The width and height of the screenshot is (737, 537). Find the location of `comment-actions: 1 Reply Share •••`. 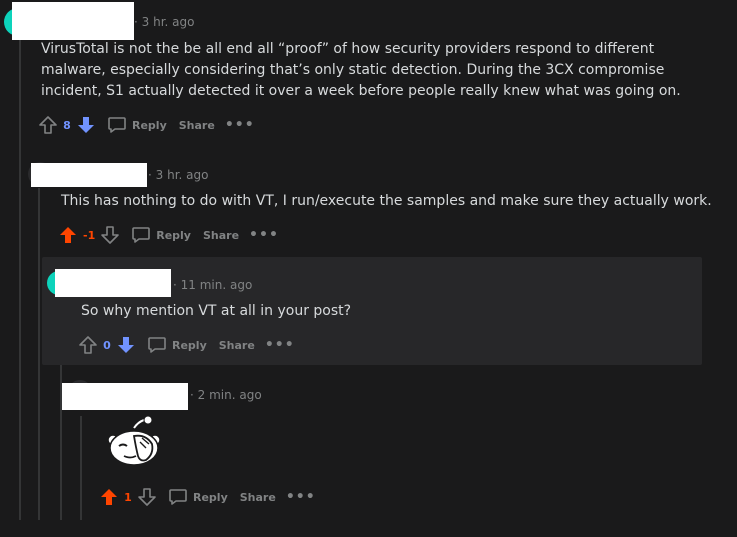

comment-actions: 1 Reply Share ••• is located at coordinates (207, 497).